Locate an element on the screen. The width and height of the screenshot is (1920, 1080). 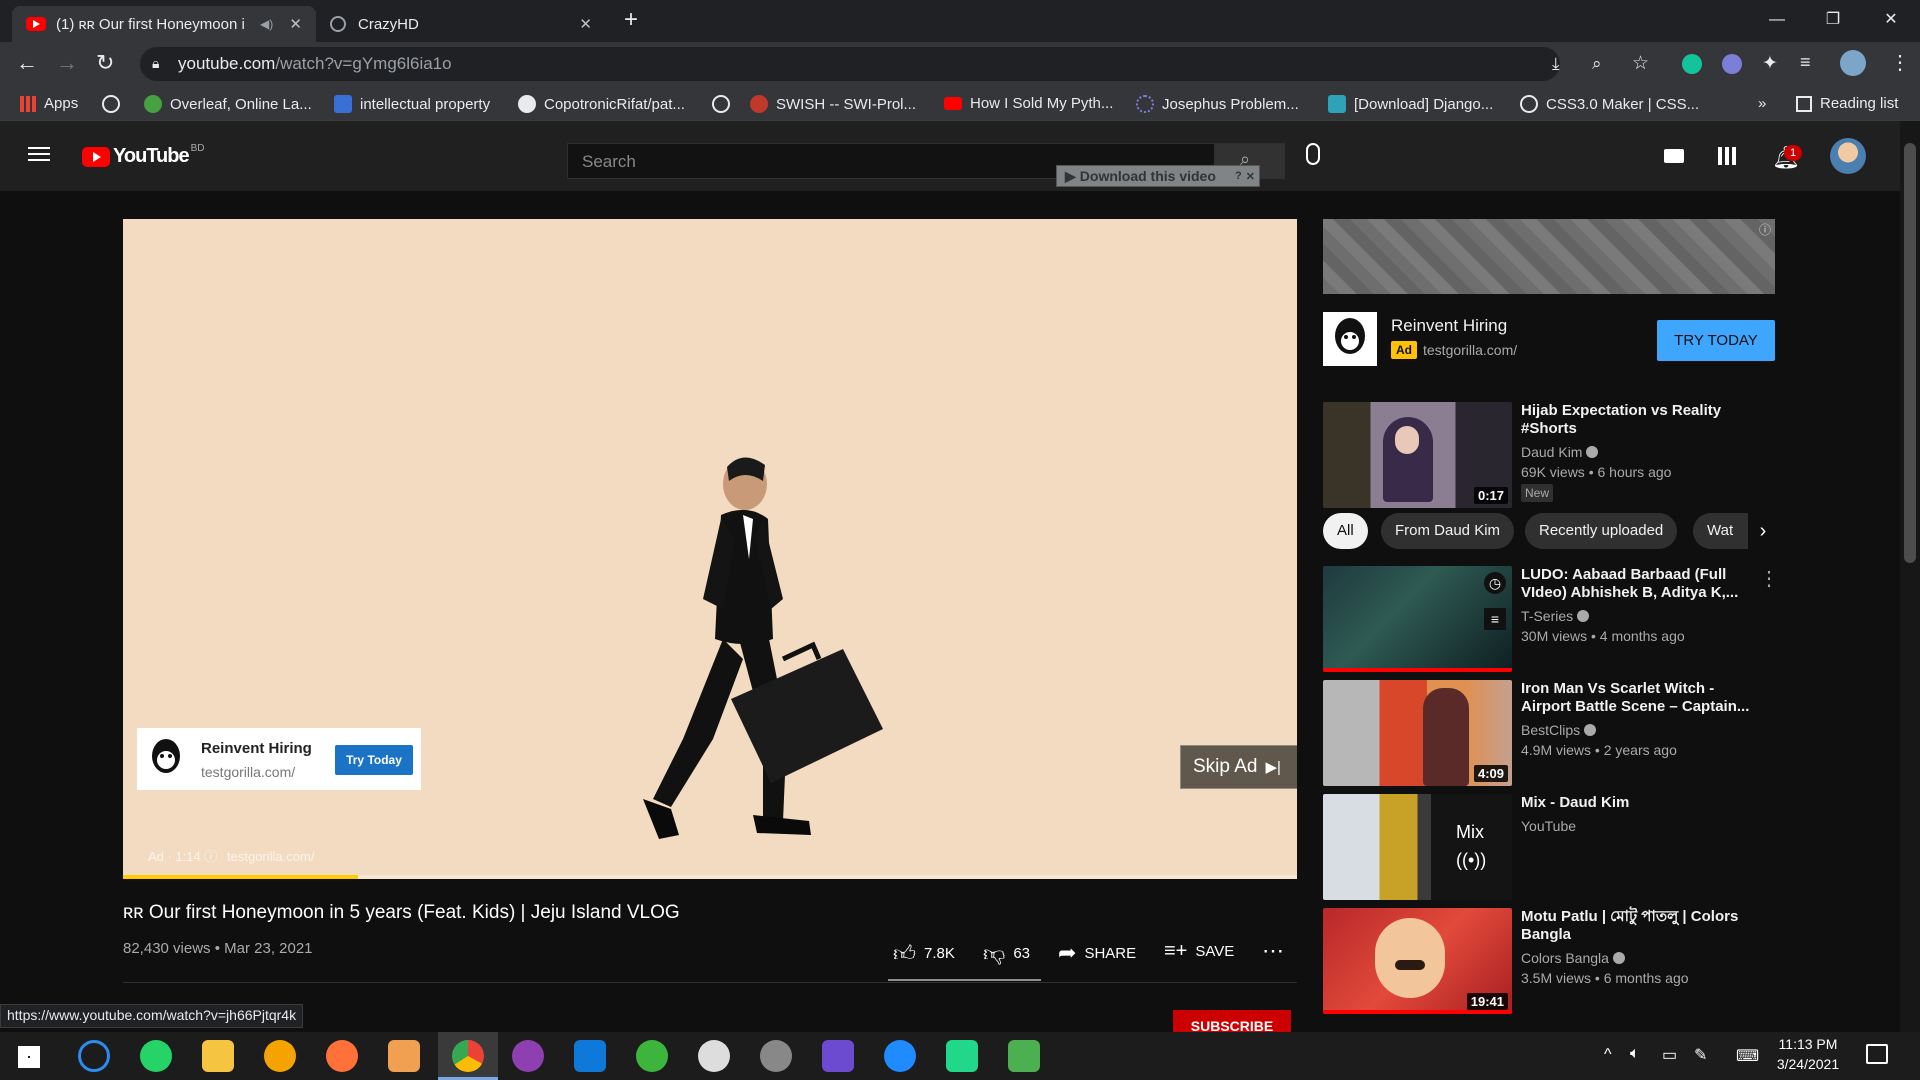
network-icon: ▭ is located at coordinates (1669, 1055).